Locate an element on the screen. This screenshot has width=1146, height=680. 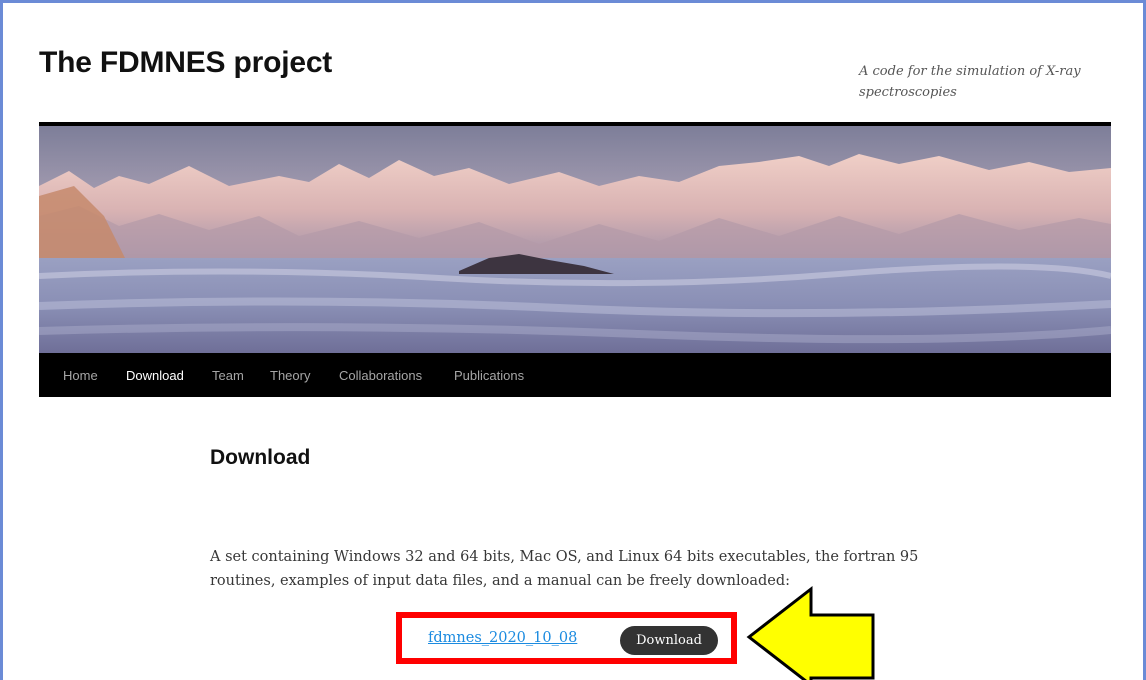
nav-item-publications: Publications is located at coordinates (489, 375).